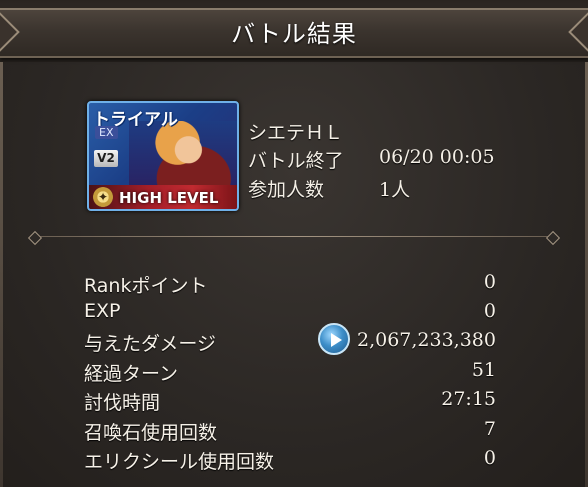 Image resolution: width=588 pixels, height=487 pixels. What do you see at coordinates (102, 311) in the screenshot?
I see `stat-label: EXP` at bounding box center [102, 311].